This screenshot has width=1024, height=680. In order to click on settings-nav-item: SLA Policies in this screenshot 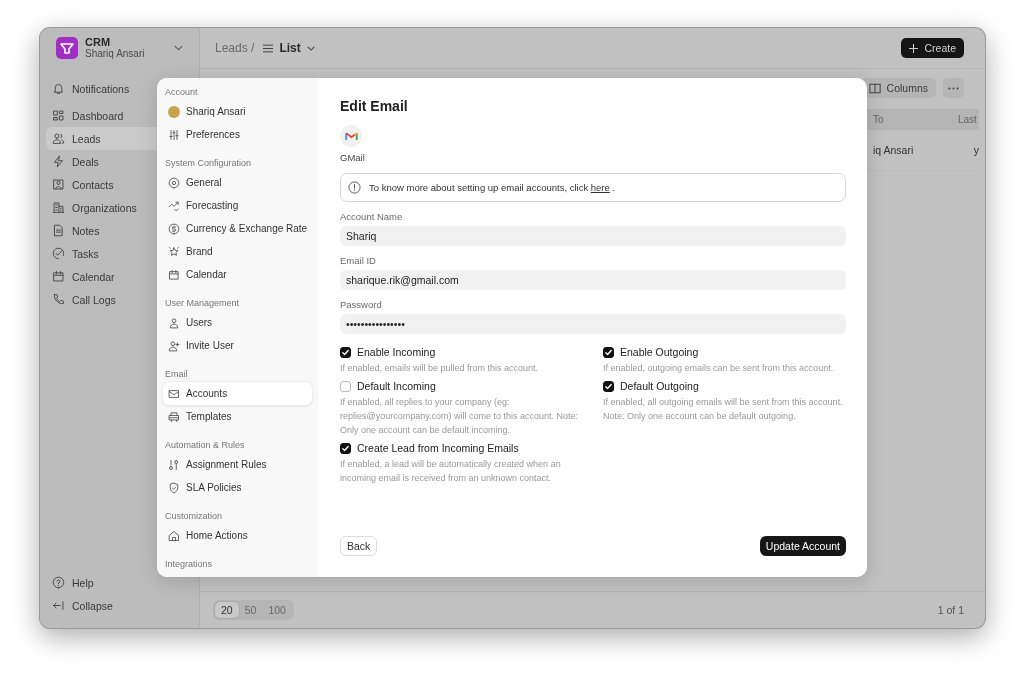, I will do `click(237, 487)`.